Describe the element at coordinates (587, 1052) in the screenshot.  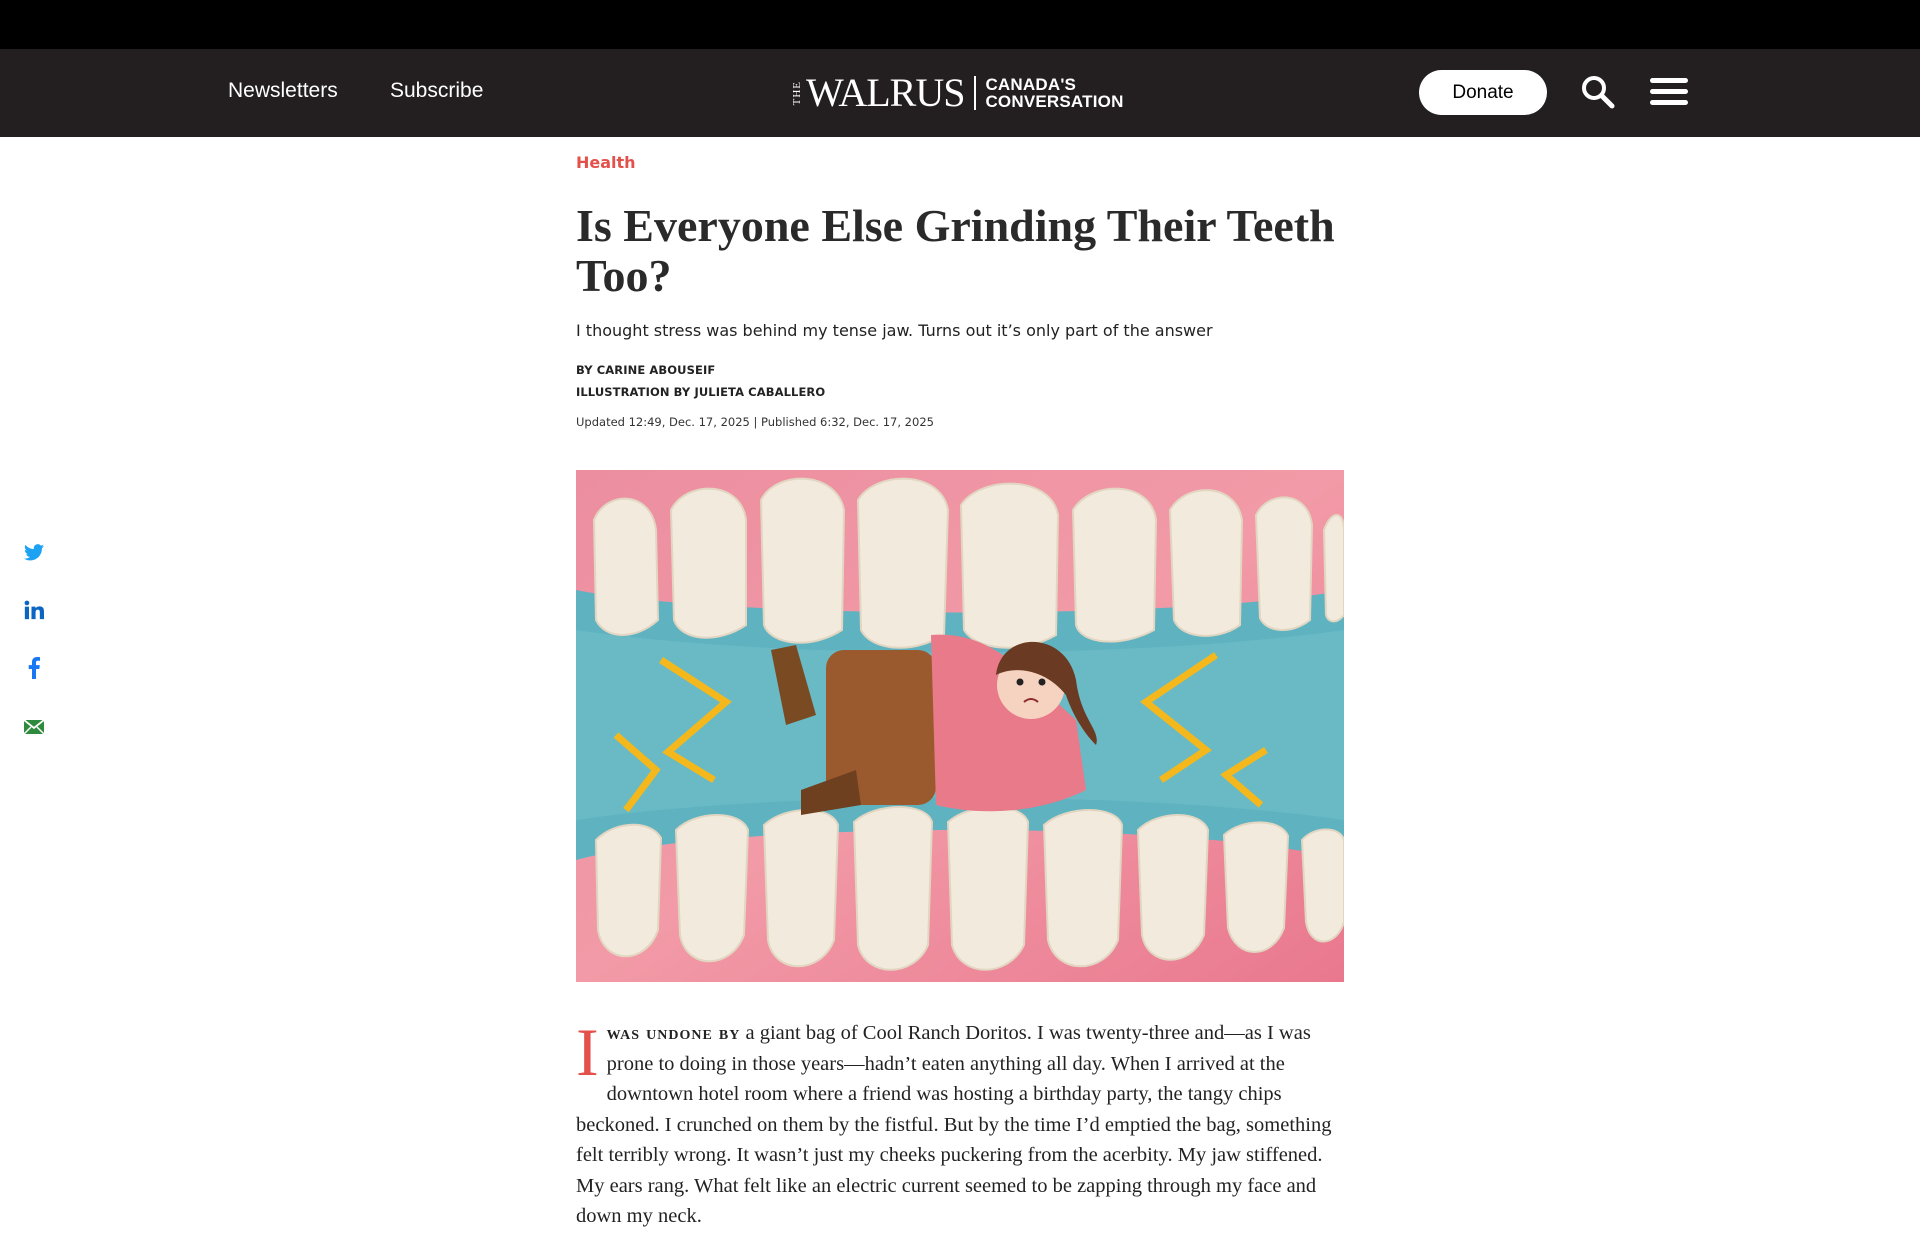
I see `drop-cap: I` at that location.